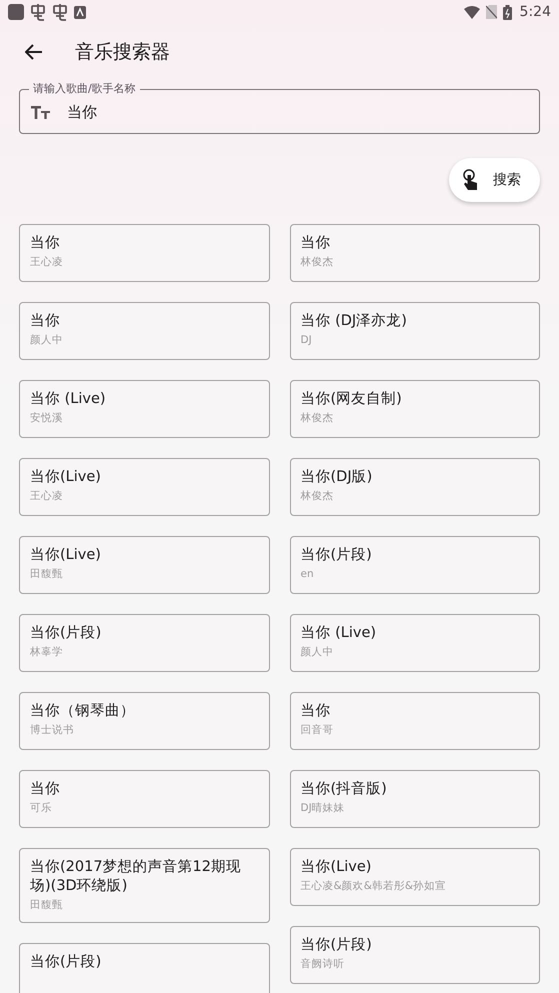  What do you see at coordinates (337, 477) in the screenshot?
I see `song-title: 当你(DJ版)` at bounding box center [337, 477].